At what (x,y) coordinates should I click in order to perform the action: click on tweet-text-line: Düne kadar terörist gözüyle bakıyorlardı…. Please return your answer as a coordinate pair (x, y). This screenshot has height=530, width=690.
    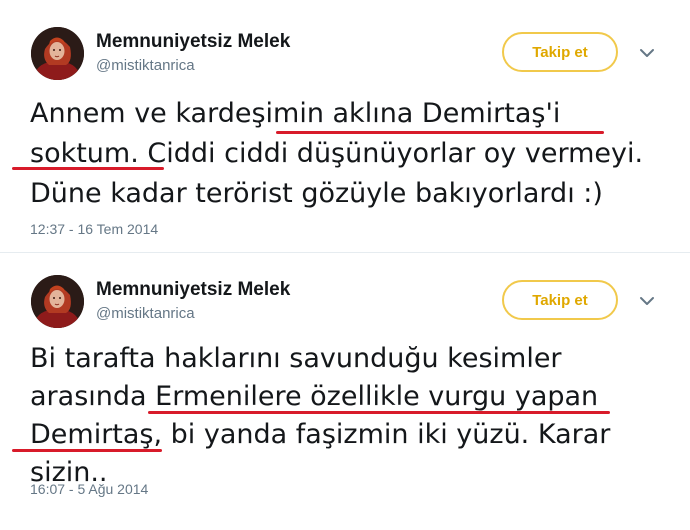
    Looking at the image, I should click on (316, 193).